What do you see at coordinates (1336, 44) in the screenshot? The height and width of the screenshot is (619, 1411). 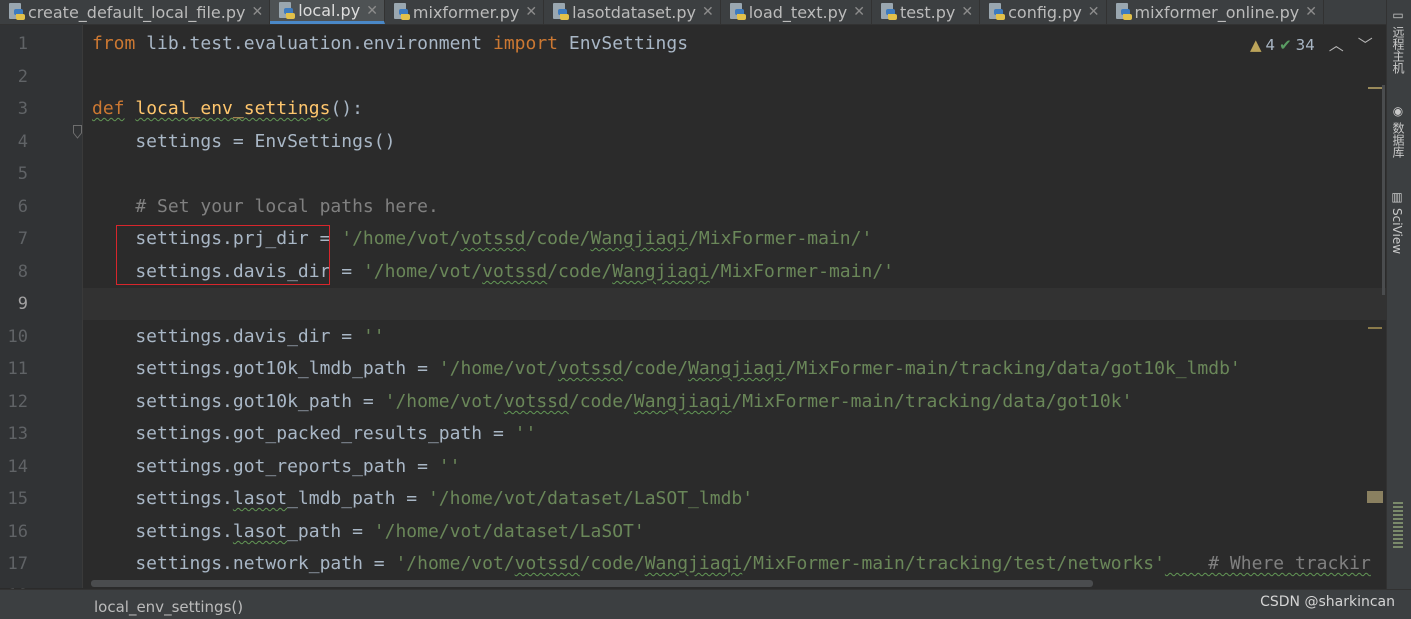 I see `chevron-up-icon: ︿` at bounding box center [1336, 44].